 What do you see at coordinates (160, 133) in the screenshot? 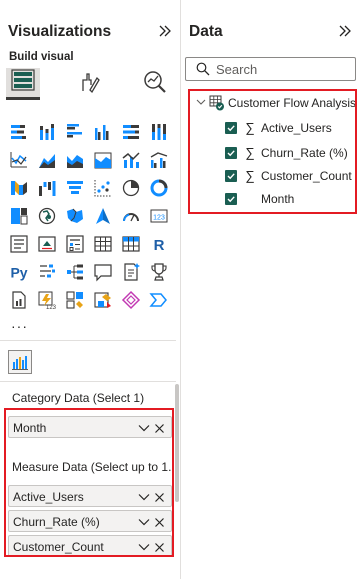
I see `100-percent-column-chart-icon` at bounding box center [160, 133].